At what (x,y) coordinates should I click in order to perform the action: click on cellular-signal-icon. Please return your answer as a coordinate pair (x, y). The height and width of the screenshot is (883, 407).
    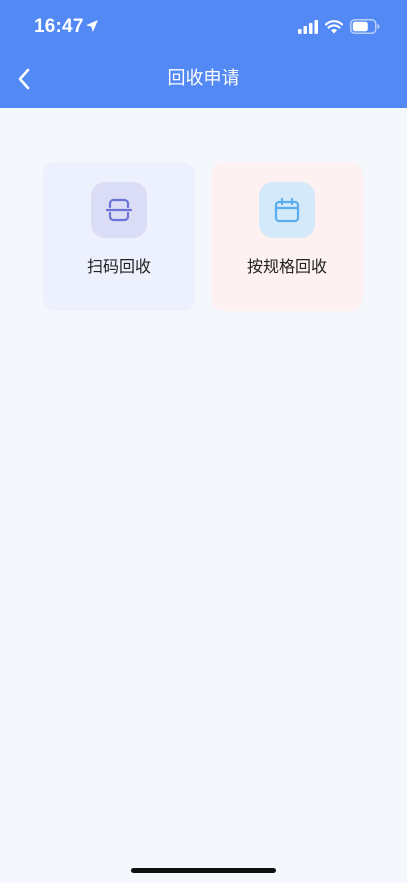
    Looking at the image, I should click on (308, 27).